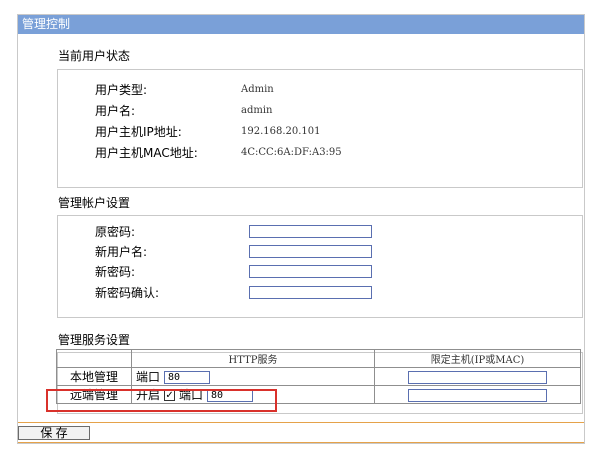  I want to click on service-header-row: HTTP服务 限定主机(IP或MAC), so click(318, 358).